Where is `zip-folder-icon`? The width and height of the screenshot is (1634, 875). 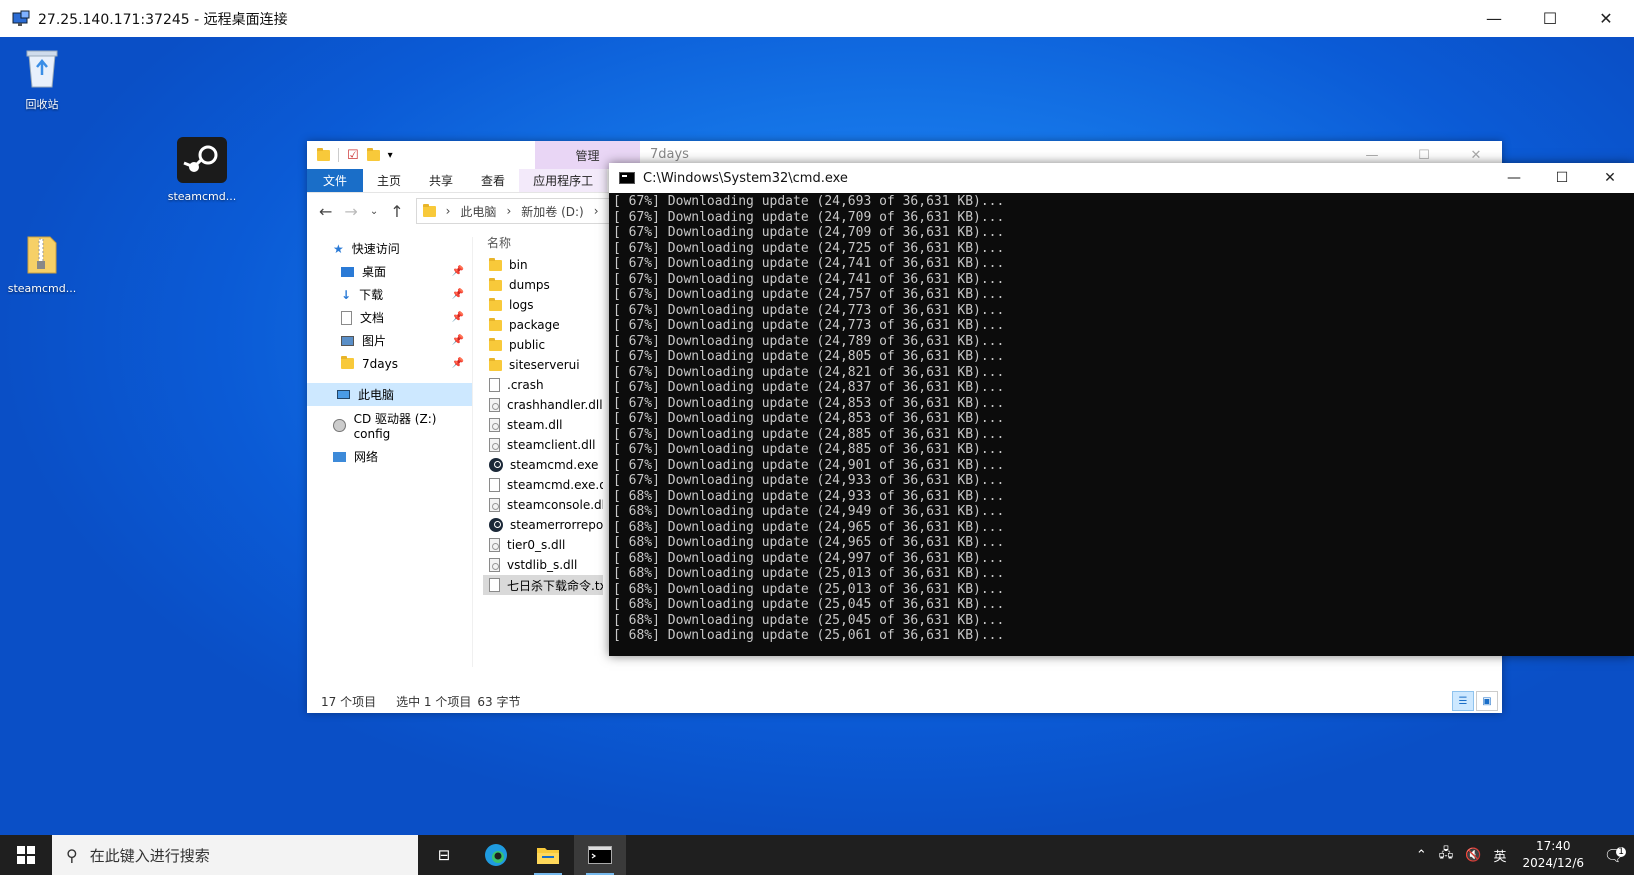 zip-folder-icon is located at coordinates (42, 255).